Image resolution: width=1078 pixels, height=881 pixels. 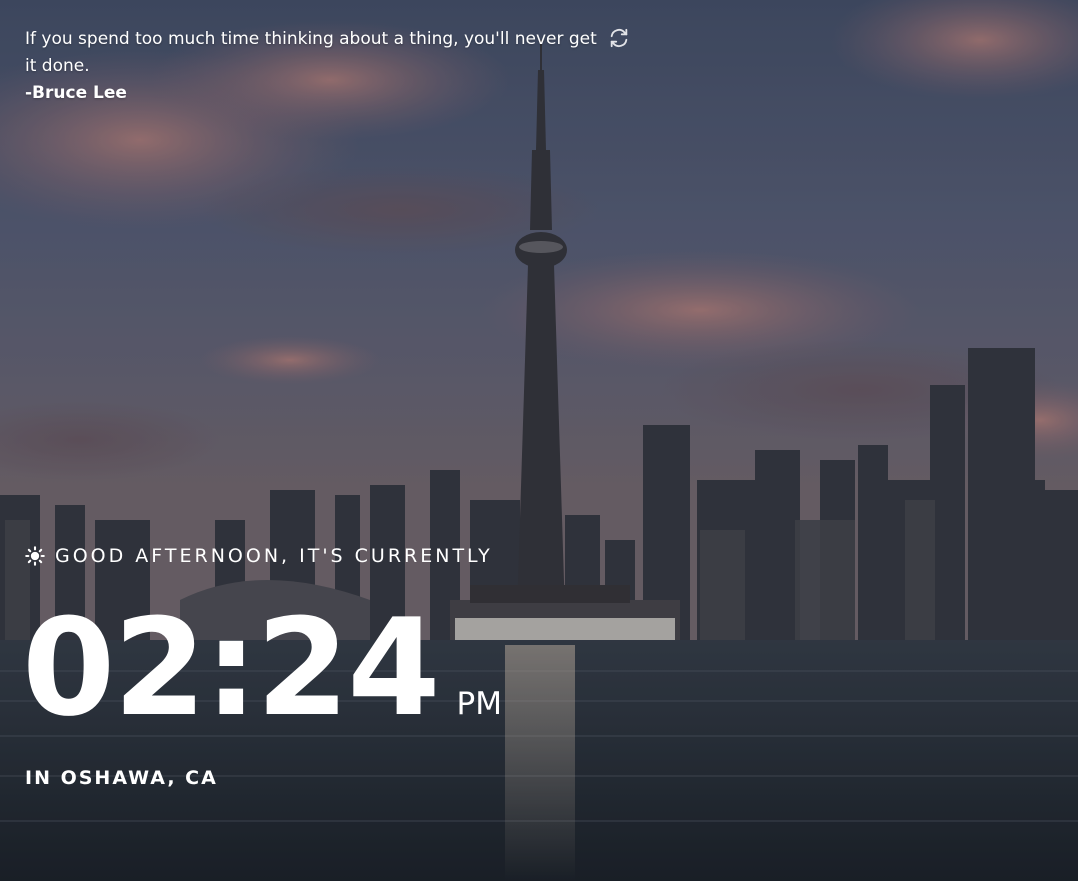 What do you see at coordinates (121, 778) in the screenshot?
I see `location-text: IN OSHAWA, CA` at bounding box center [121, 778].